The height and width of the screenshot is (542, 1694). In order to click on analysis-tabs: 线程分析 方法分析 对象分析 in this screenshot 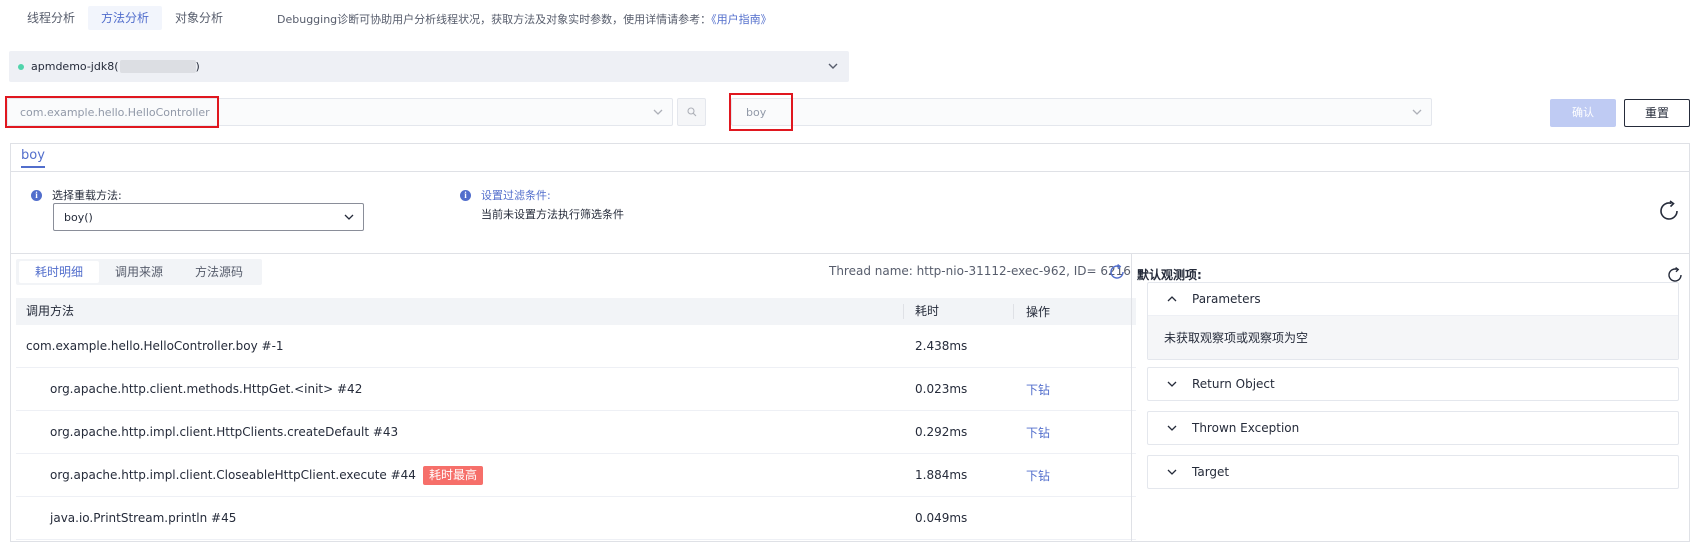, I will do `click(125, 18)`.